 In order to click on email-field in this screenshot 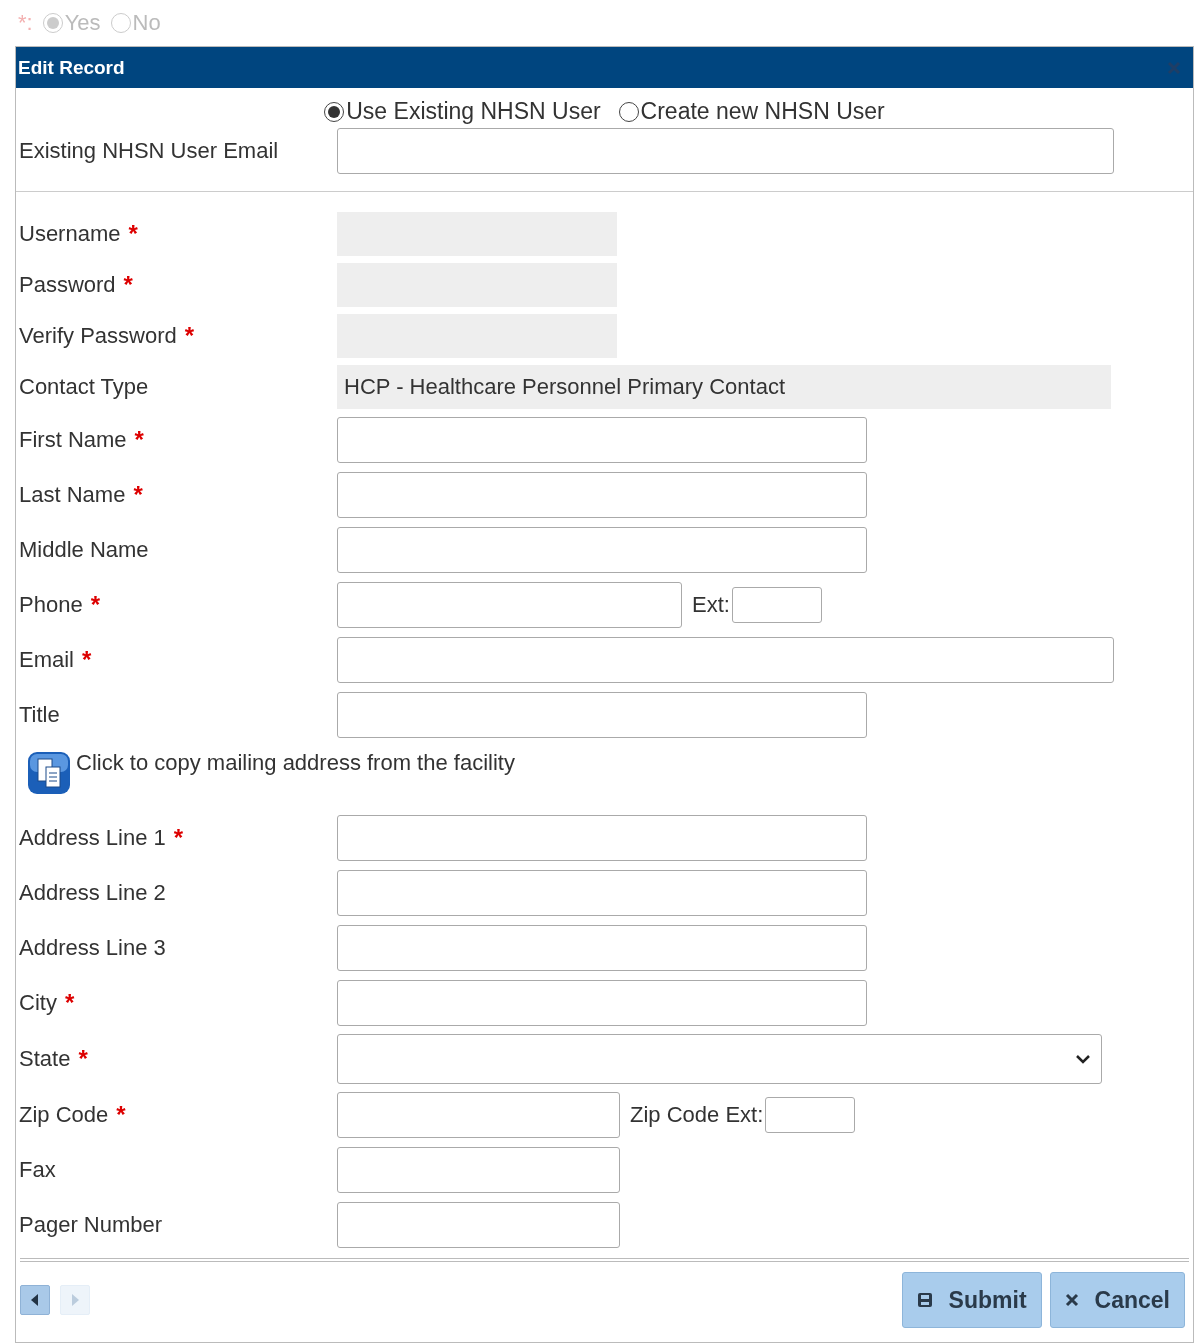, I will do `click(725, 151)`.